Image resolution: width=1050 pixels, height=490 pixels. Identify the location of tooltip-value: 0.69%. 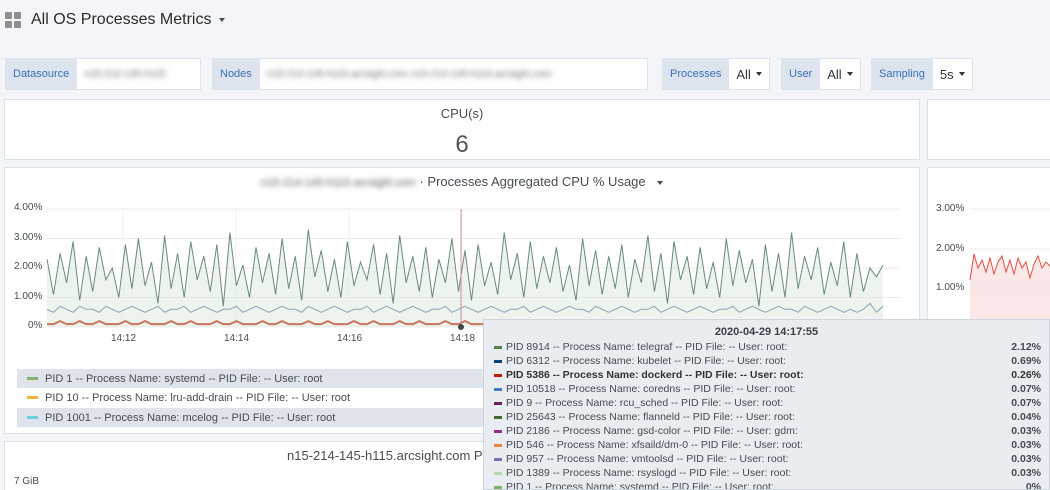
(1026, 361).